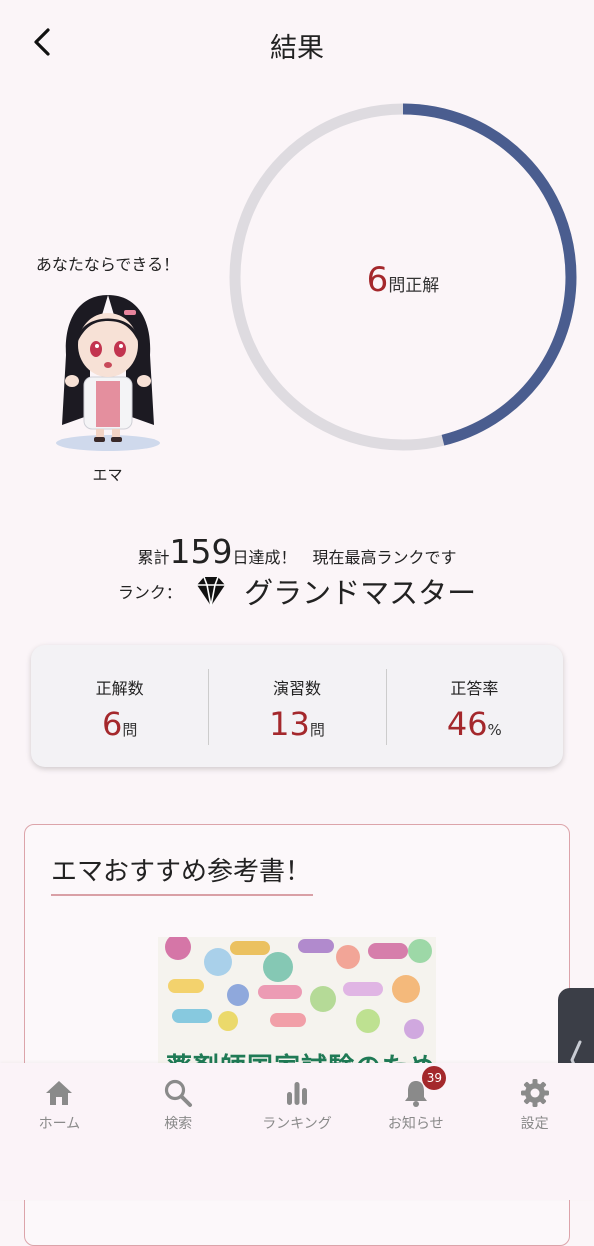 The height and width of the screenshot is (1246, 594). I want to click on character-speech: あなたならできる！, so click(107, 264).